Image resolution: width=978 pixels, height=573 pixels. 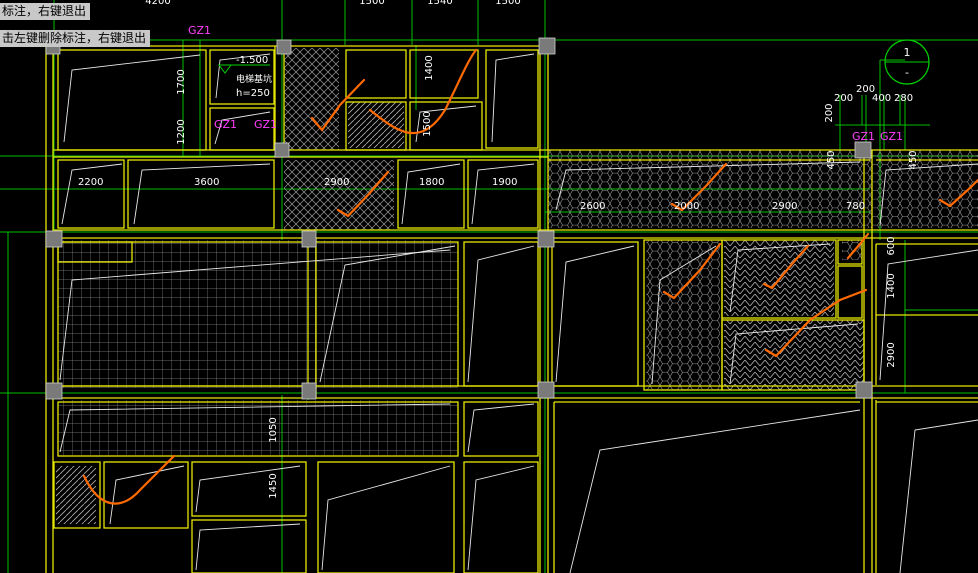 What do you see at coordinates (907, 52) in the screenshot?
I see `axis-bubble-top: 1` at bounding box center [907, 52].